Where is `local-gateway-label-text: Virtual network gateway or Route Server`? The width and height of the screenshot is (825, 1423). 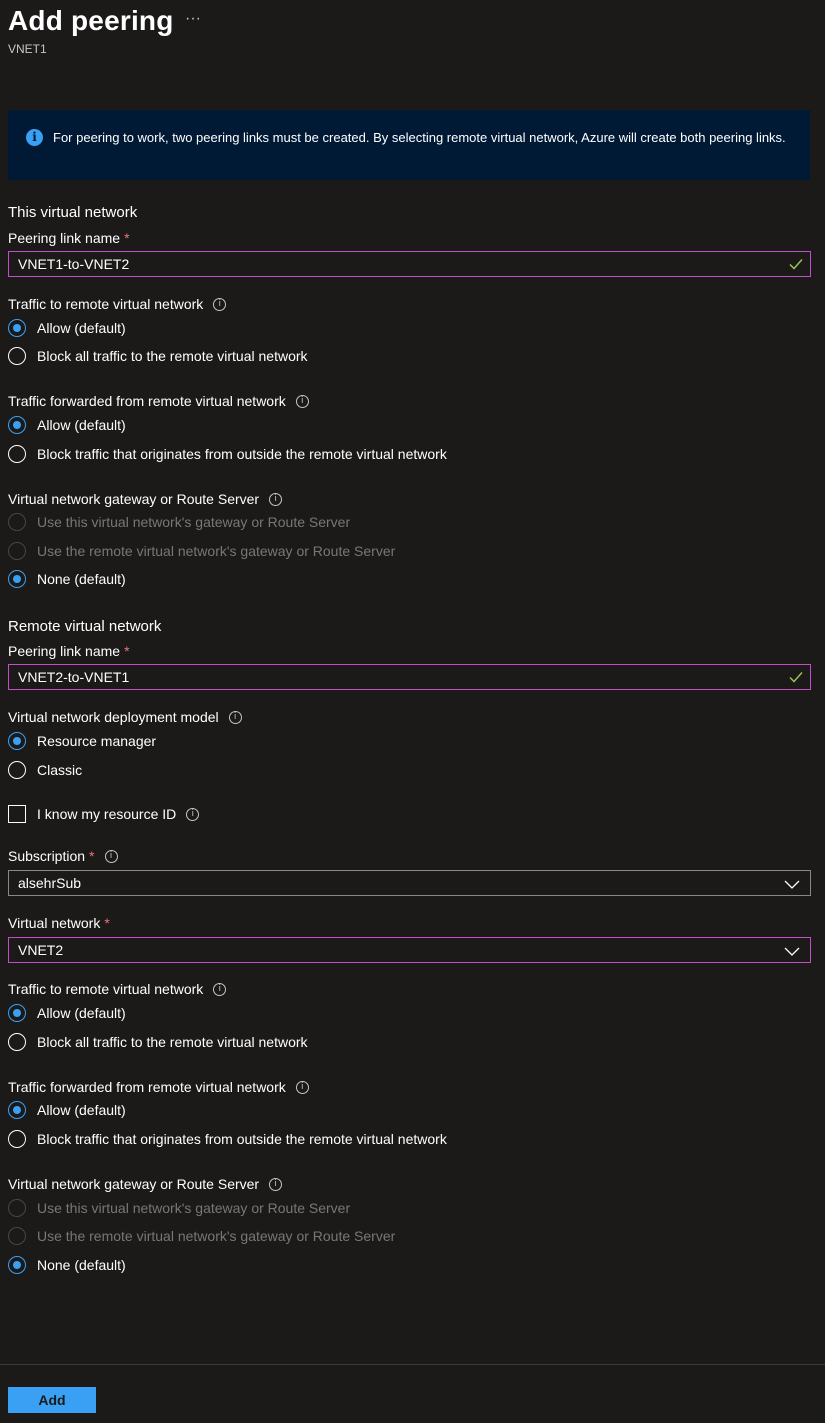
local-gateway-label-text: Virtual network gateway or Route Server is located at coordinates (134, 499).